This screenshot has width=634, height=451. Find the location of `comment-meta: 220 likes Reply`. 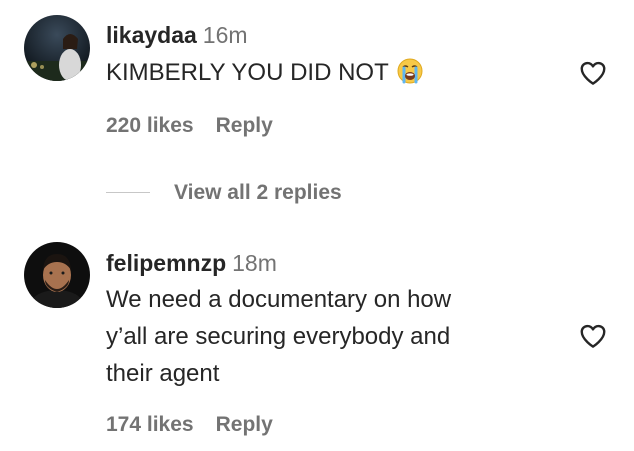

comment-meta: 220 likes Reply is located at coordinates (189, 126).